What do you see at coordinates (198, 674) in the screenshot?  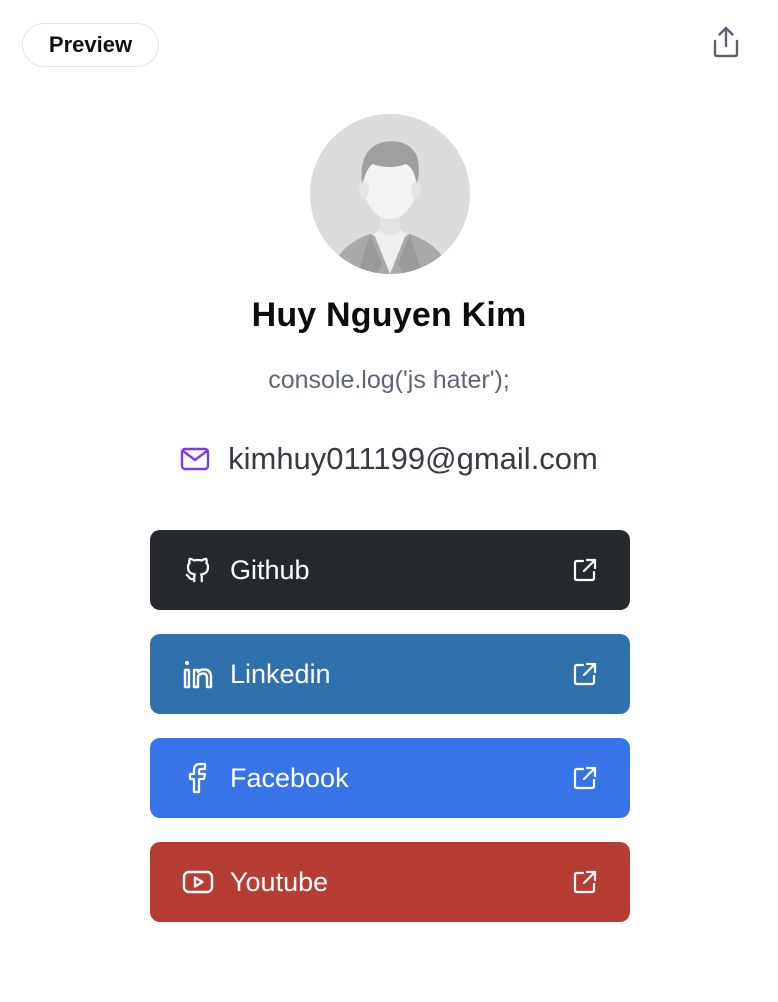 I see `linkedin-icon` at bounding box center [198, 674].